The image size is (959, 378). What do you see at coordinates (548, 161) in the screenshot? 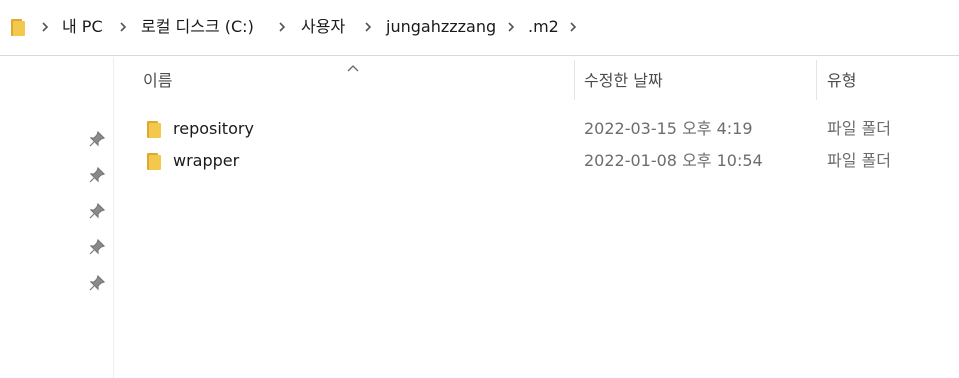
I see `file-row: wrapper 2022-01-08 오후 10:54 파일 폴더` at bounding box center [548, 161].